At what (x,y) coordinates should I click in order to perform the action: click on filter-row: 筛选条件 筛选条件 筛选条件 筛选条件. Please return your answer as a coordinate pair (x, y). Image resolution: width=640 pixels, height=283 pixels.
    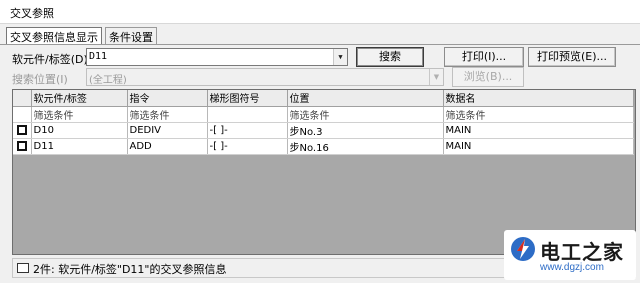
    Looking at the image, I should click on (323, 114).